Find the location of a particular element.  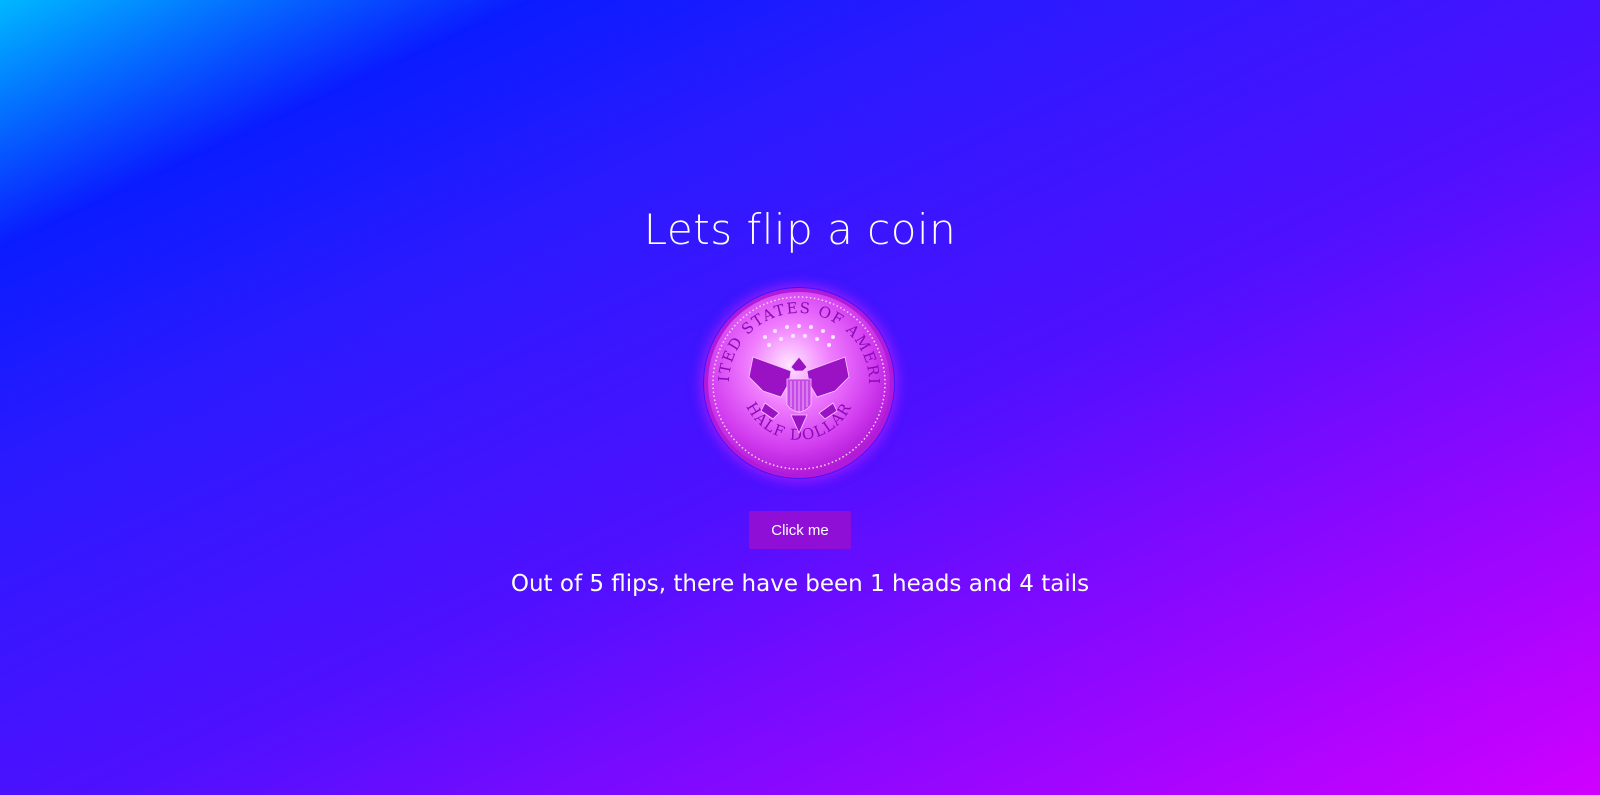

half-dollar-coin-icon: UNITED STATES OF AMERICA HALF DOLLAR is located at coordinates (799, 383).